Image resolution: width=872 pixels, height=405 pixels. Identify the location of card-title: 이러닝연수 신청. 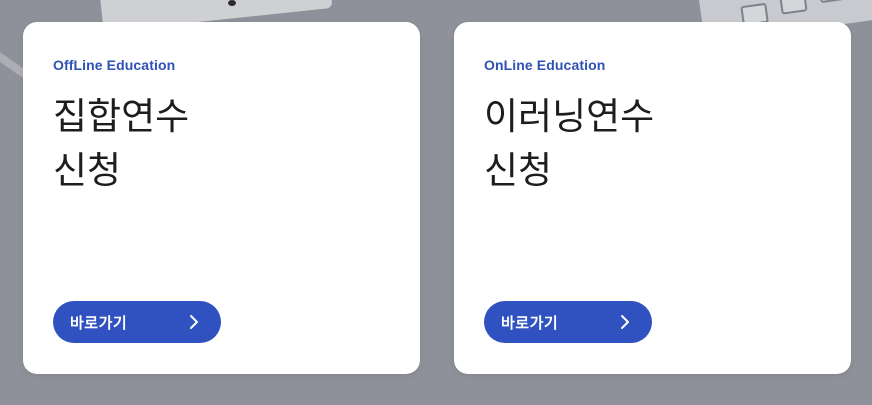
(652, 144).